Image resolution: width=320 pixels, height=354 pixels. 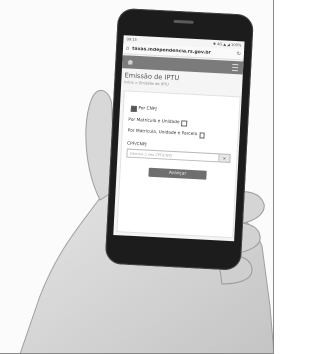 What do you see at coordinates (131, 39) in the screenshot?
I see `status-time: 09:15` at bounding box center [131, 39].